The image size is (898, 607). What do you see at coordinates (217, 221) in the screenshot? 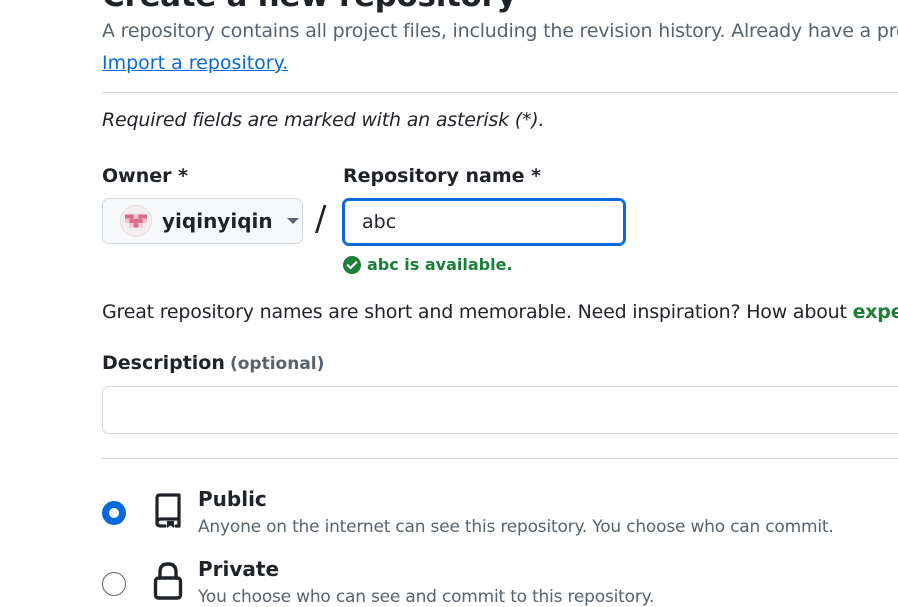
I see `owner-name: yiqinyiqin` at bounding box center [217, 221].